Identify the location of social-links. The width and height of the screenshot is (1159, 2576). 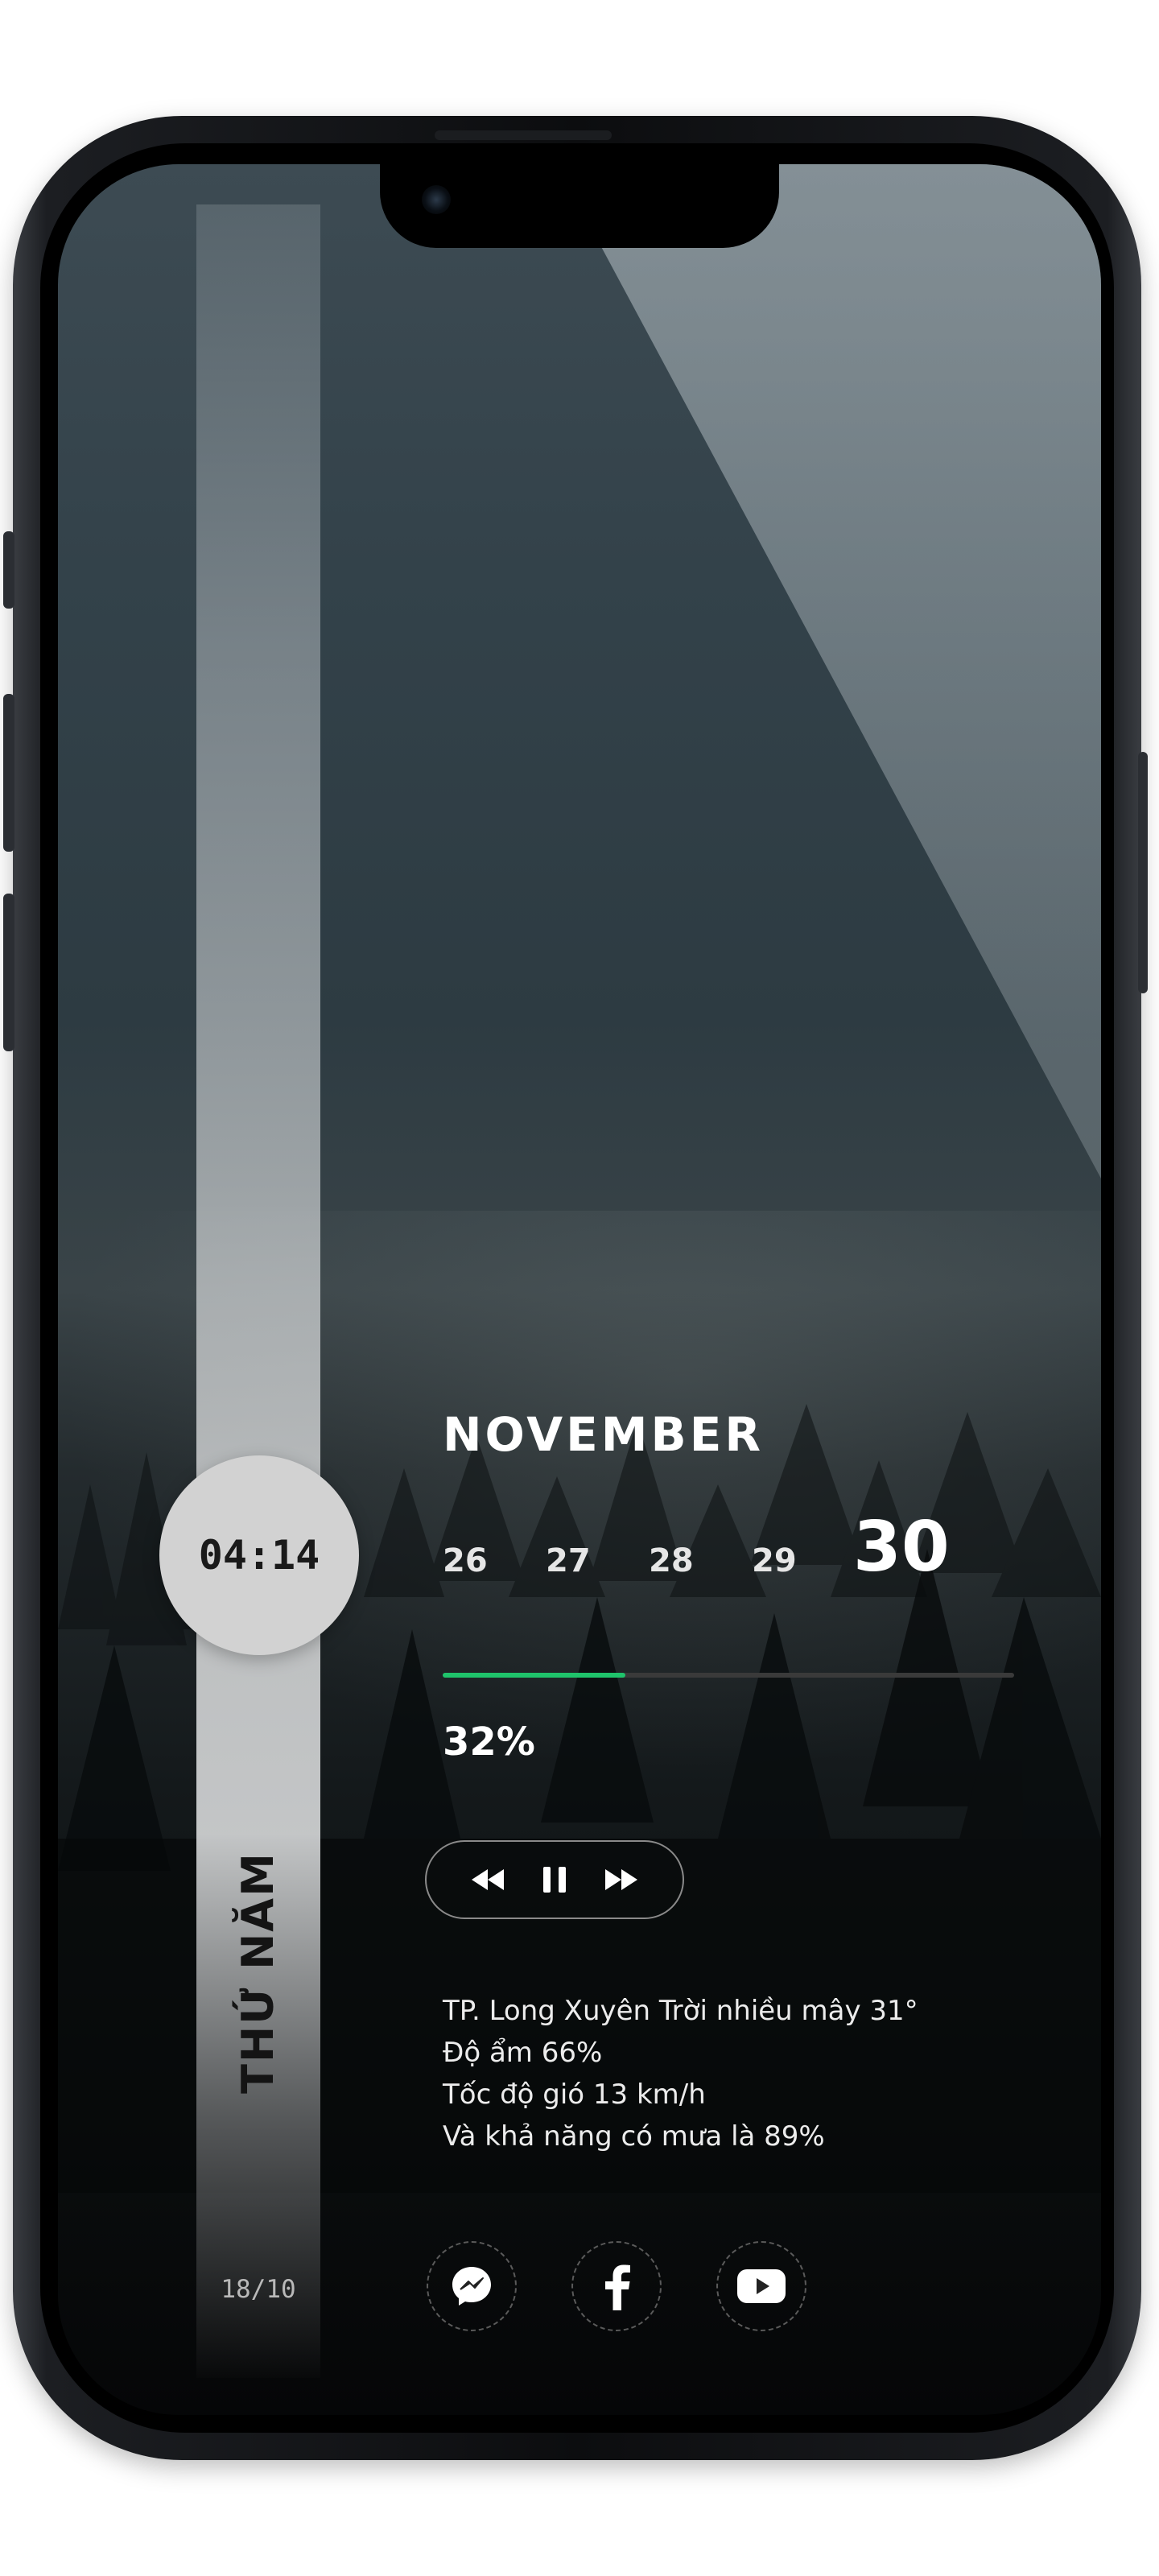
(620, 2287).